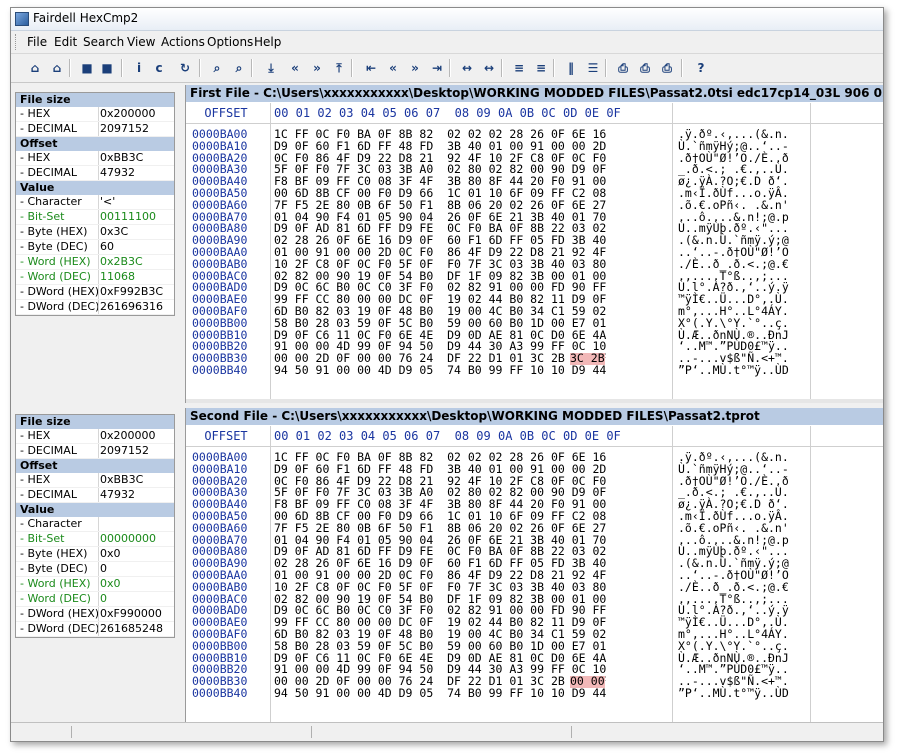 The image size is (902, 753). I want to click on columns-button: ‖, so click(571, 68).